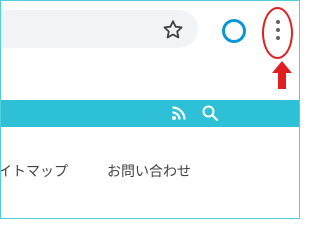 The height and width of the screenshot is (240, 320). I want to click on rss-icon, so click(179, 113).